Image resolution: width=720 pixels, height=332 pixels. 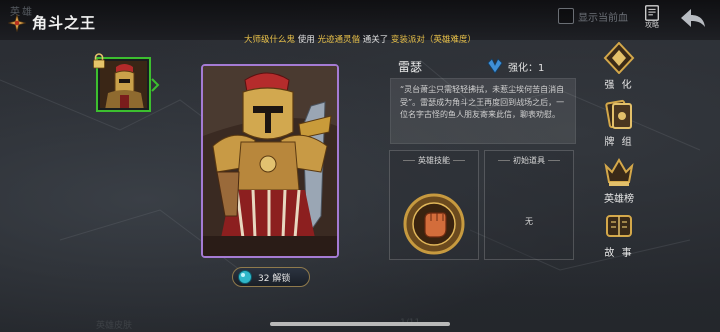 I want to click on title-area: 角斗之王, so click(x=52, y=22).